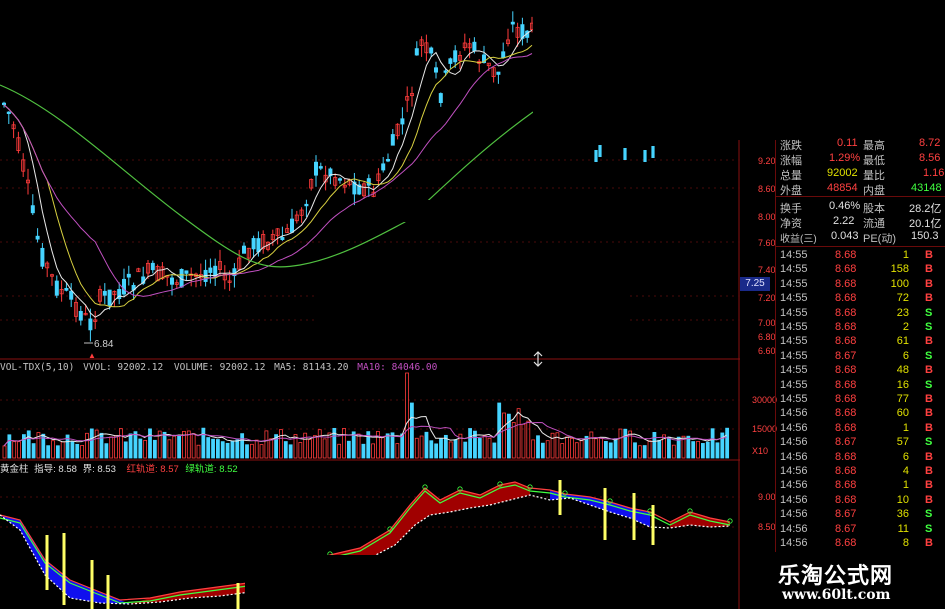  Describe the element at coordinates (860, 284) in the screenshot. I see `tick-row: 14:55 8.68 100 B` at that location.